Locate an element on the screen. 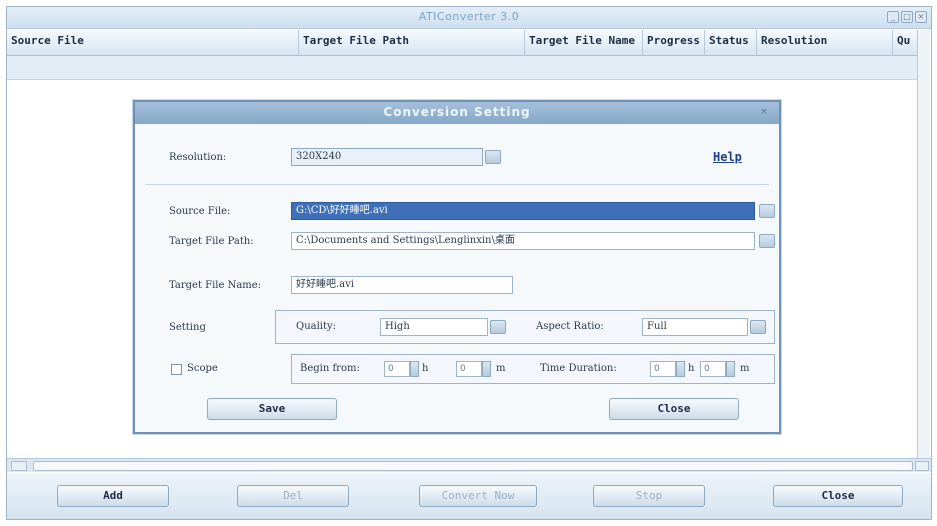 The width and height of the screenshot is (937, 526). duration-hours-spinner-icon is located at coordinates (680, 369).